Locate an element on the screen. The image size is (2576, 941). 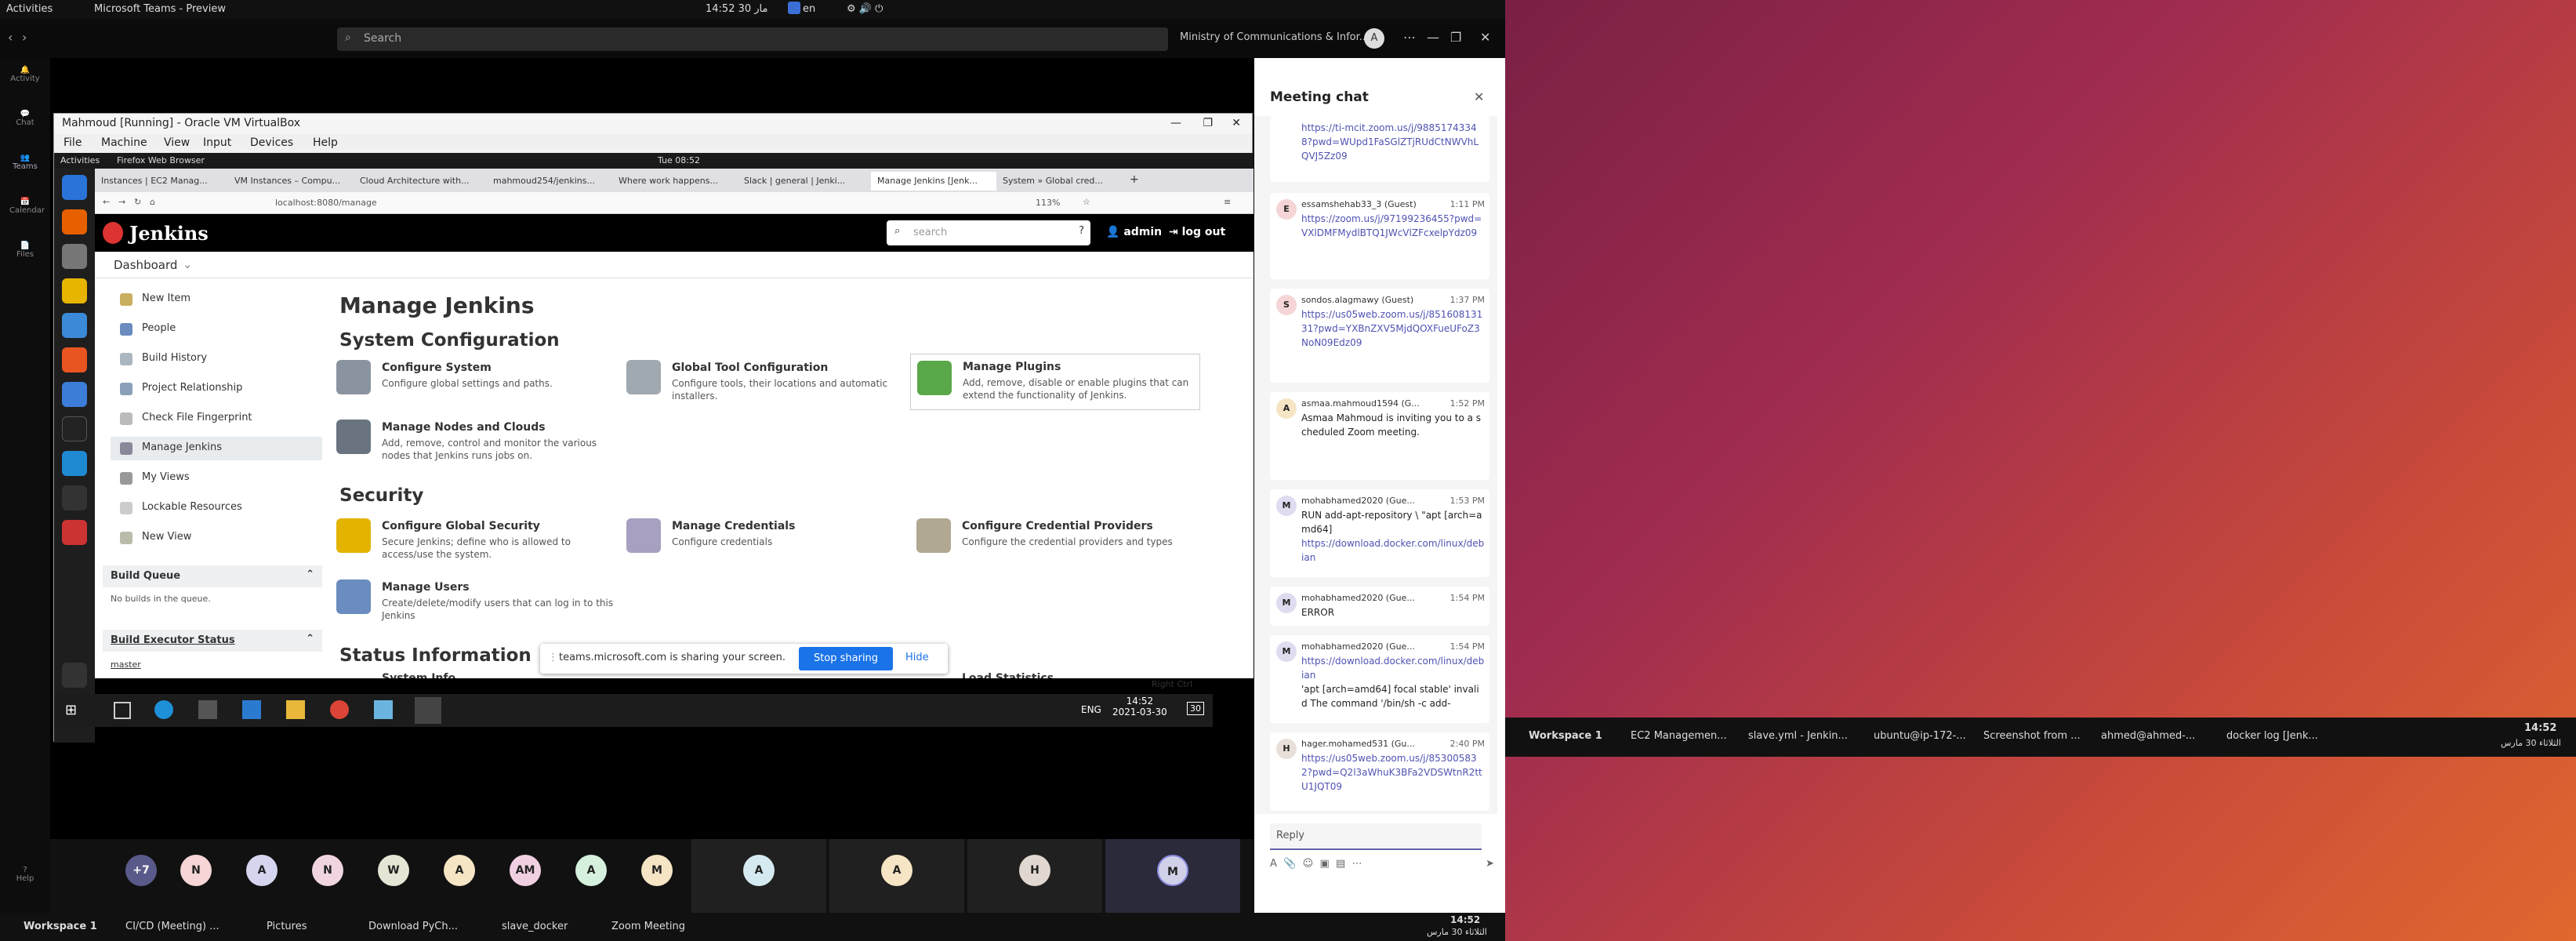
bottom-clock: 14:52 is located at coordinates (1465, 919).